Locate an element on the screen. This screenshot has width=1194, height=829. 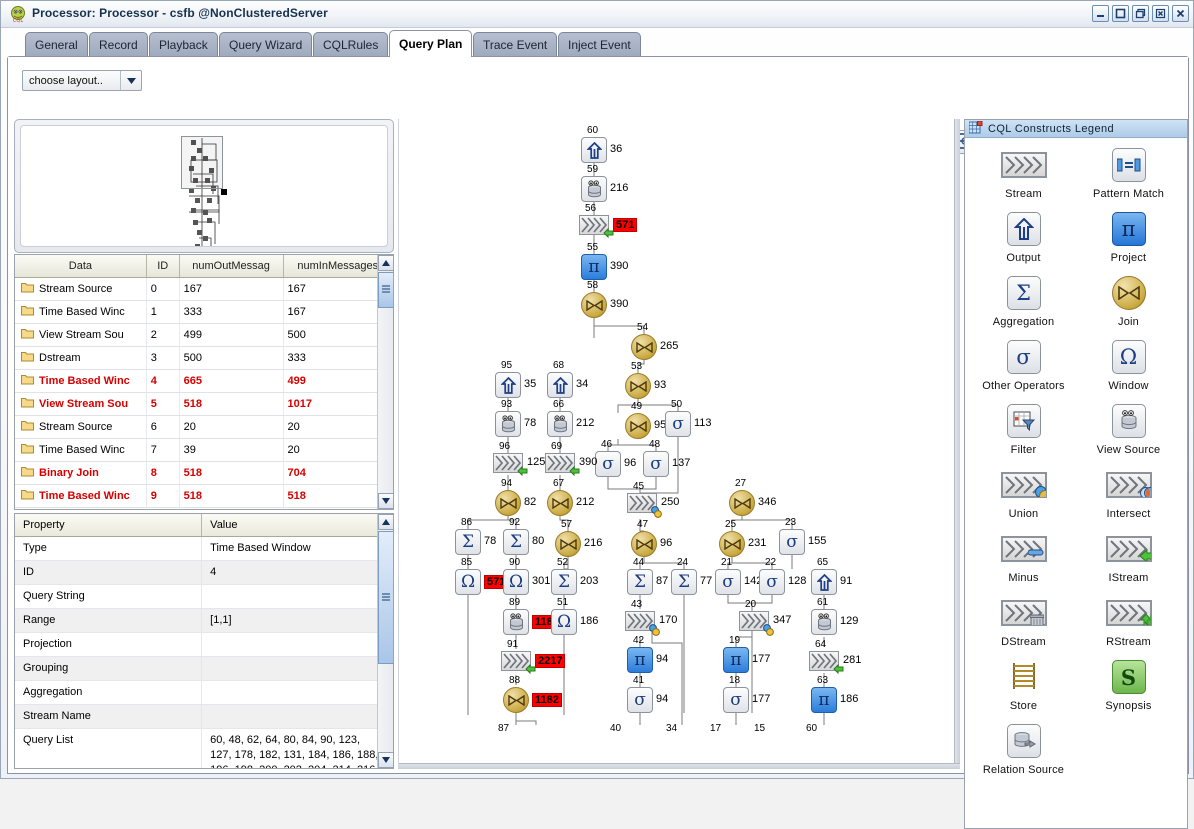
table-row: Time Based Winc 9 518 518 is located at coordinates (204, 496).